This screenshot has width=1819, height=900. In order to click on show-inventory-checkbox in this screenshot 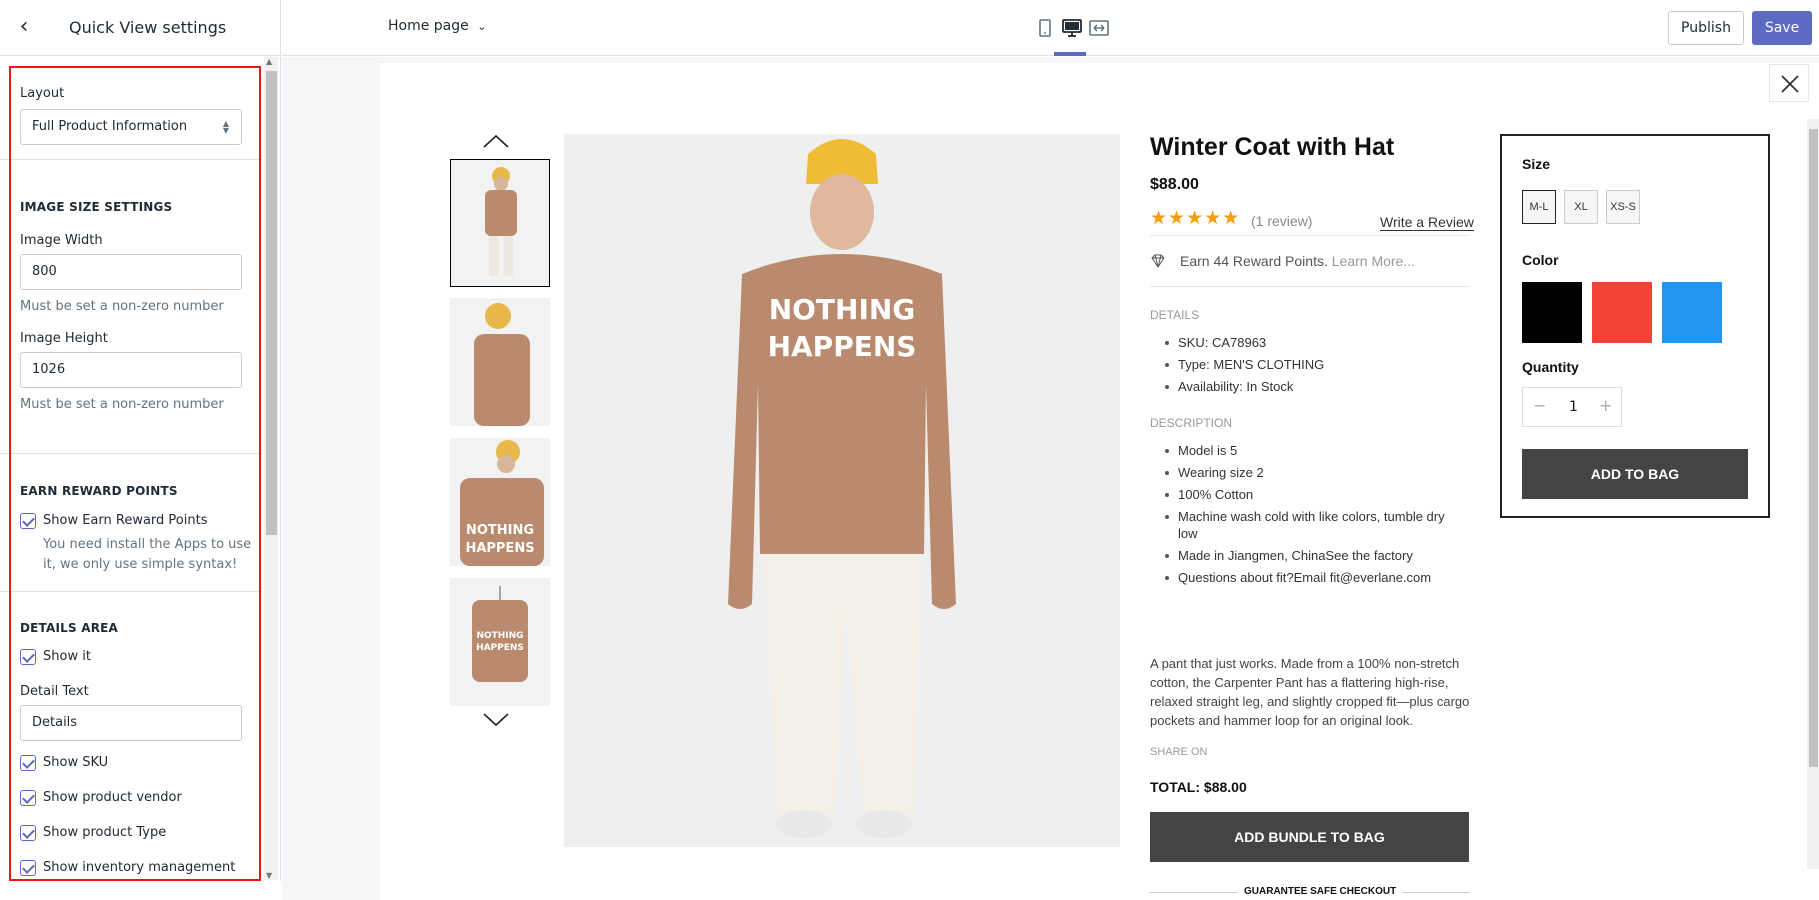, I will do `click(28, 868)`.